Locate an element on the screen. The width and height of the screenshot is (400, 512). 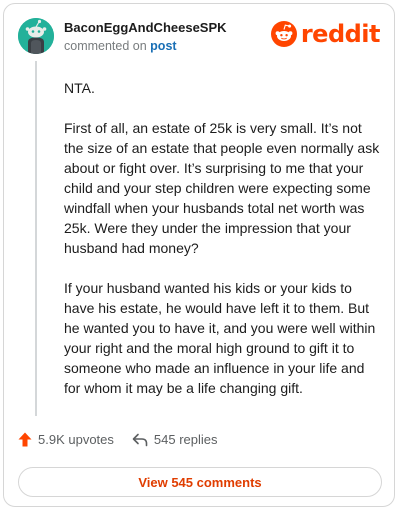
comment-context: commented on post is located at coordinates (120, 46).